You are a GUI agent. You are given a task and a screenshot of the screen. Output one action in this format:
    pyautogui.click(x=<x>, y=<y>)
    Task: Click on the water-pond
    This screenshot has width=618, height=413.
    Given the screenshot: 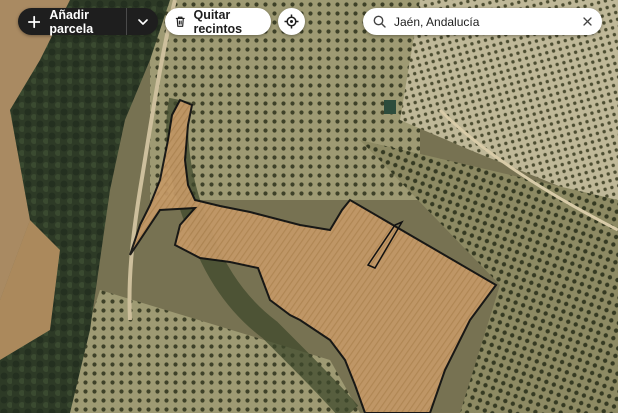 What is the action you would take?
    pyautogui.click(x=390, y=107)
    